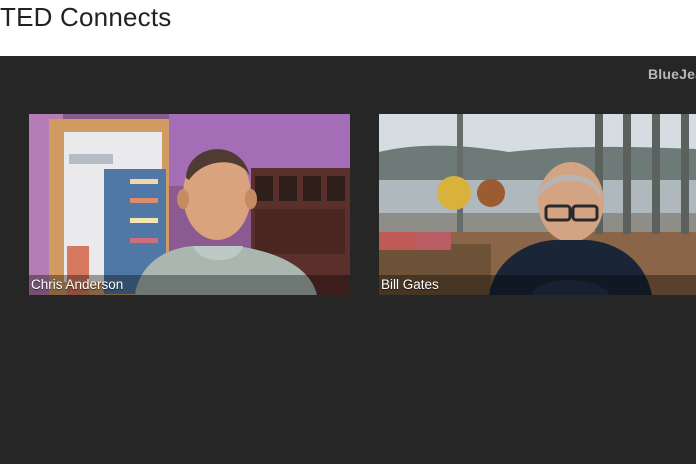 The width and height of the screenshot is (696, 464). Describe the element at coordinates (189, 285) in the screenshot. I see `participant-name-tag: Chris Anderson` at that location.